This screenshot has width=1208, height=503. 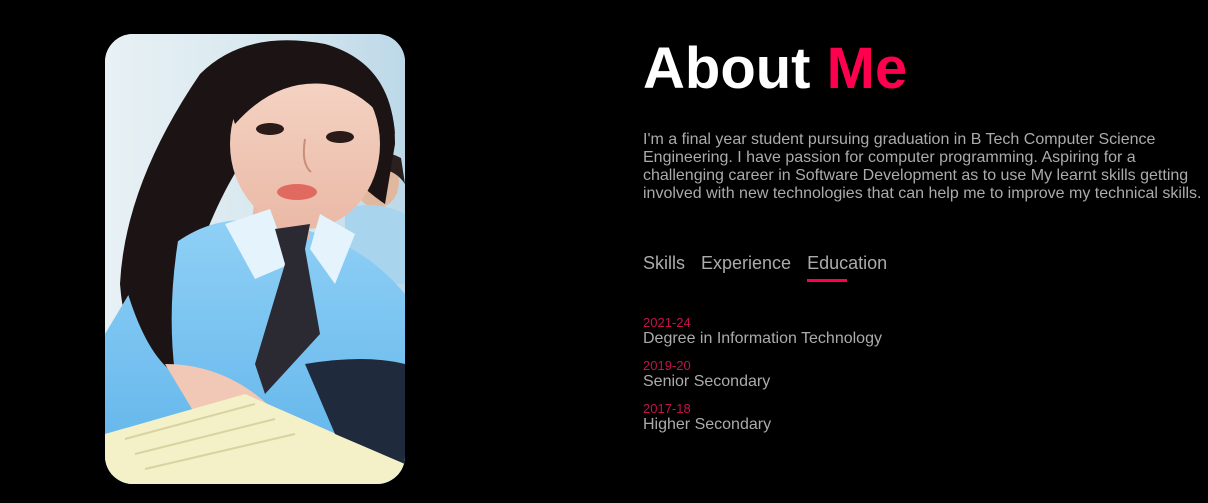 I want to click on tab-bar: Skills Experience Education, so click(x=765, y=267).